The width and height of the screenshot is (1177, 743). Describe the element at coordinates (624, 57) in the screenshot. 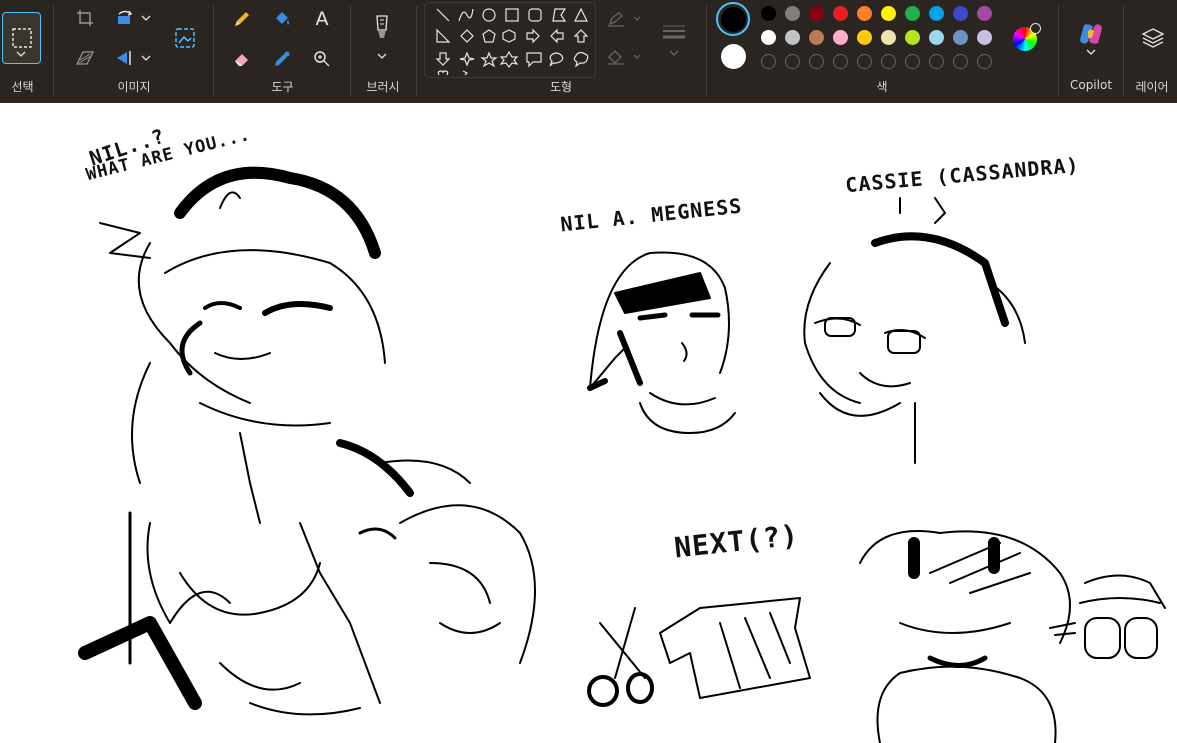

I see `shape-fill-button` at that location.